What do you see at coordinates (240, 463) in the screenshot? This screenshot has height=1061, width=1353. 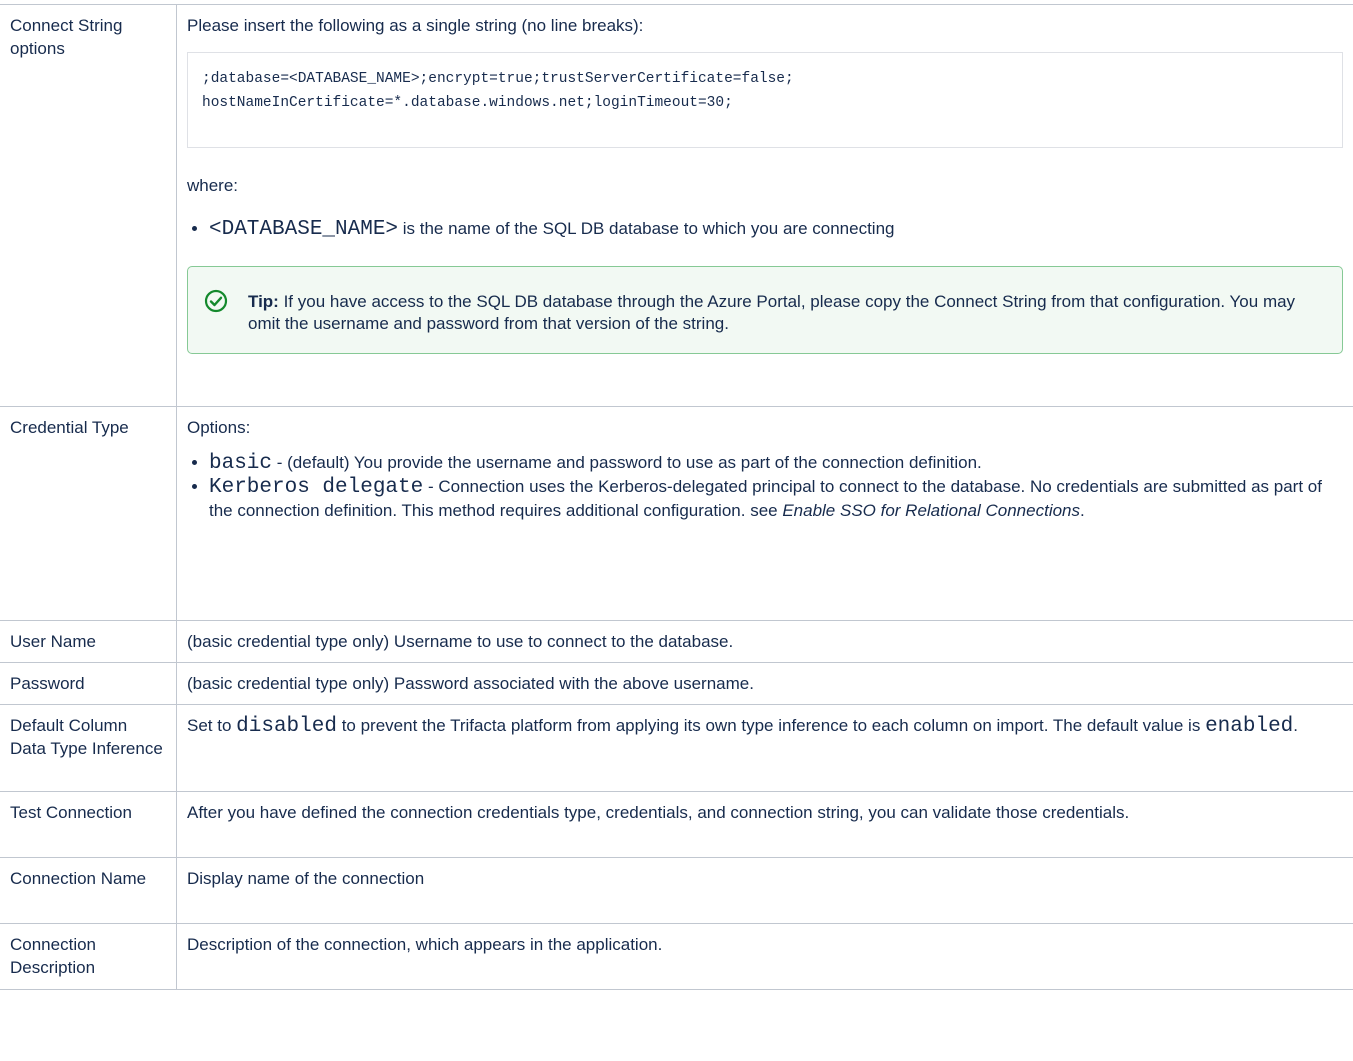 I see `inline-code: basic` at bounding box center [240, 463].